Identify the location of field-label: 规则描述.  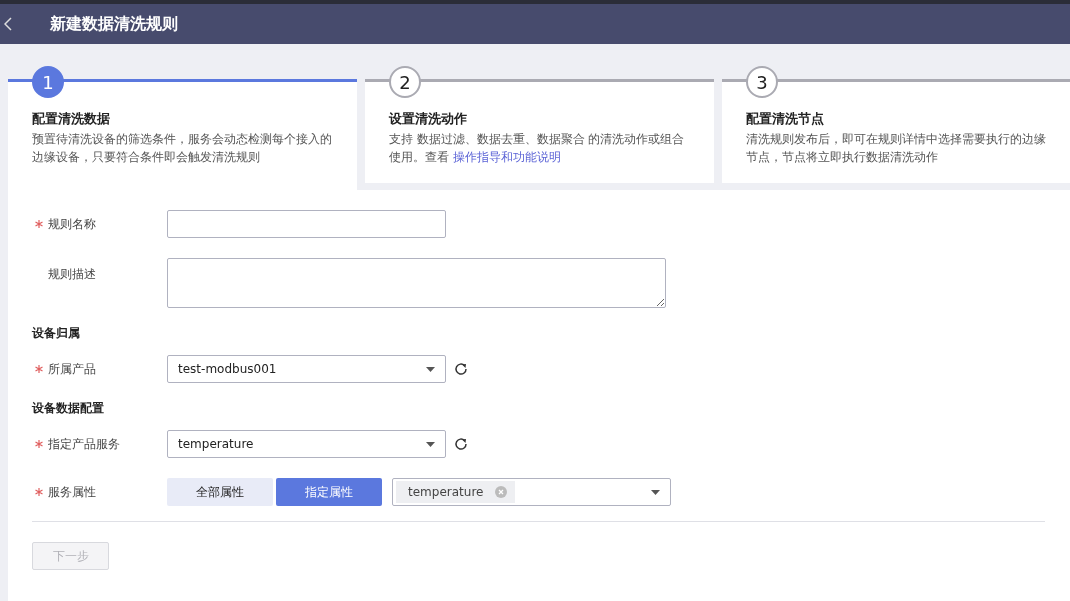
(72, 274).